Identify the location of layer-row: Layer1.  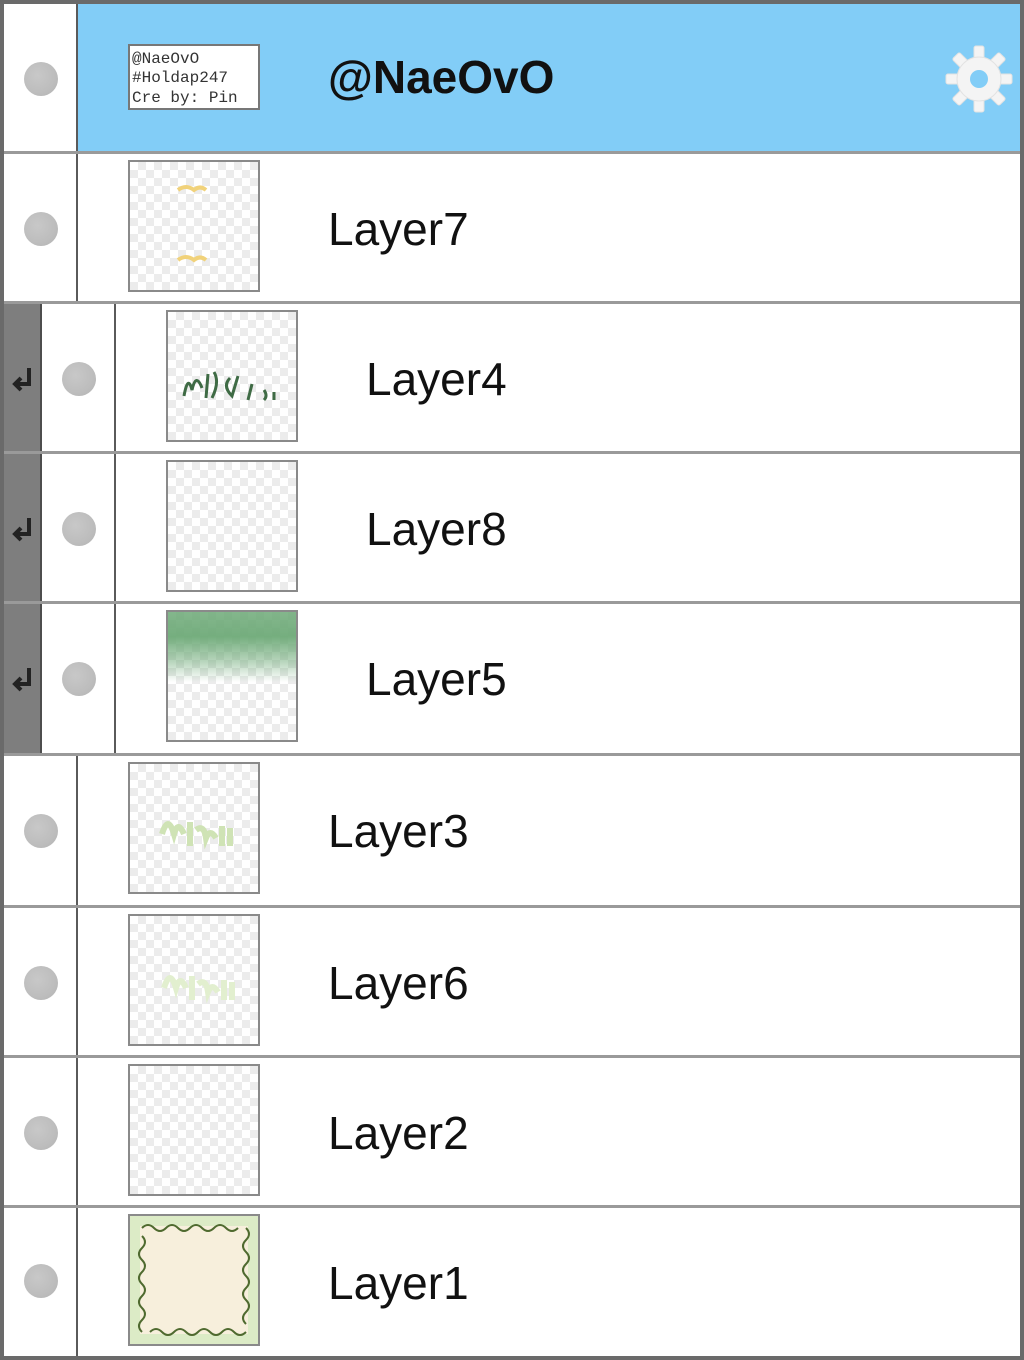
(512, 1282).